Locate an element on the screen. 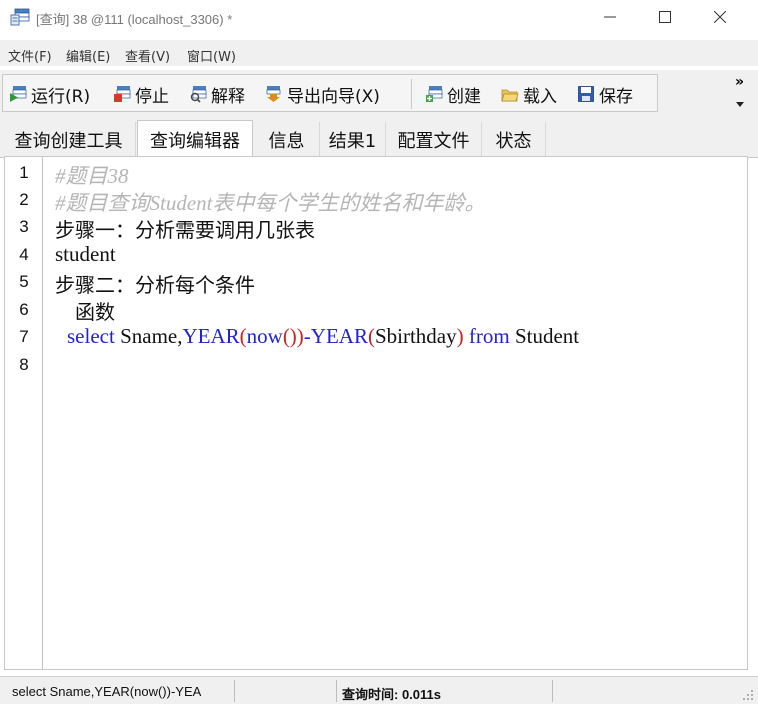  maximize-icon is located at coordinates (665, 17).